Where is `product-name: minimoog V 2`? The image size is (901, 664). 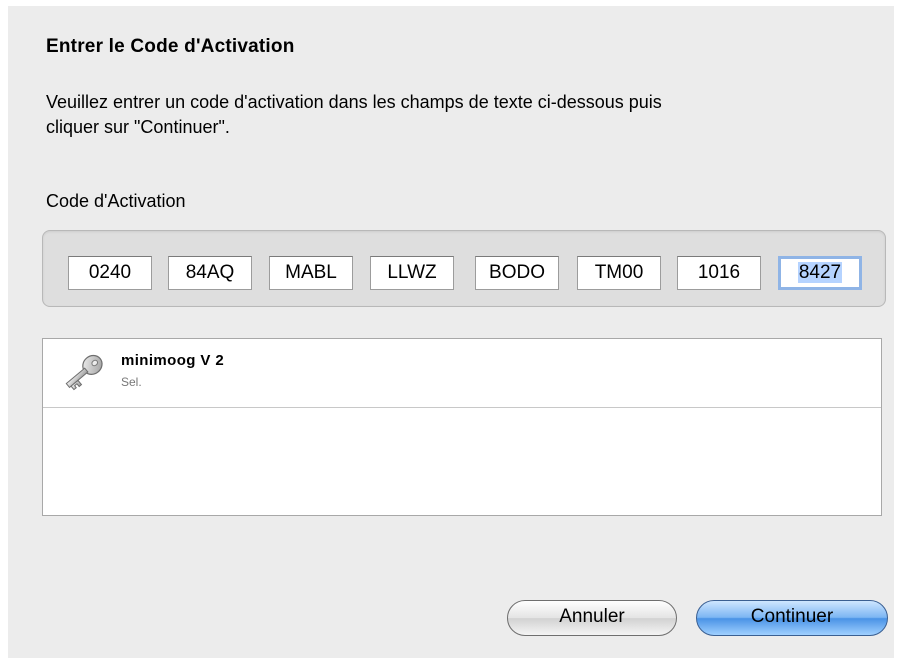 product-name: minimoog V 2 is located at coordinates (173, 360).